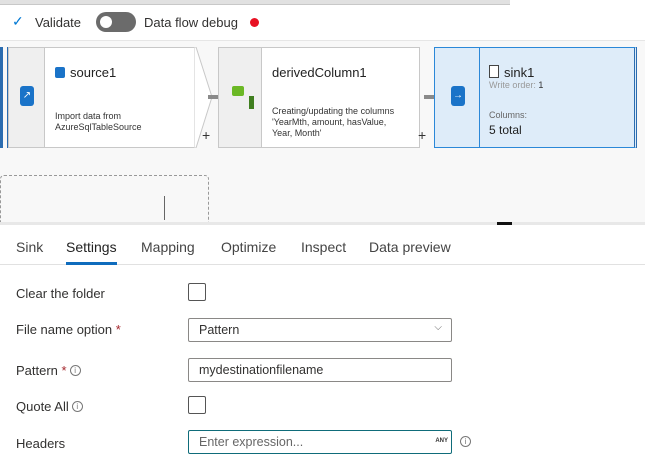 The image size is (645, 459). I want to click on node-desc: Year, Month', so click(297, 133).